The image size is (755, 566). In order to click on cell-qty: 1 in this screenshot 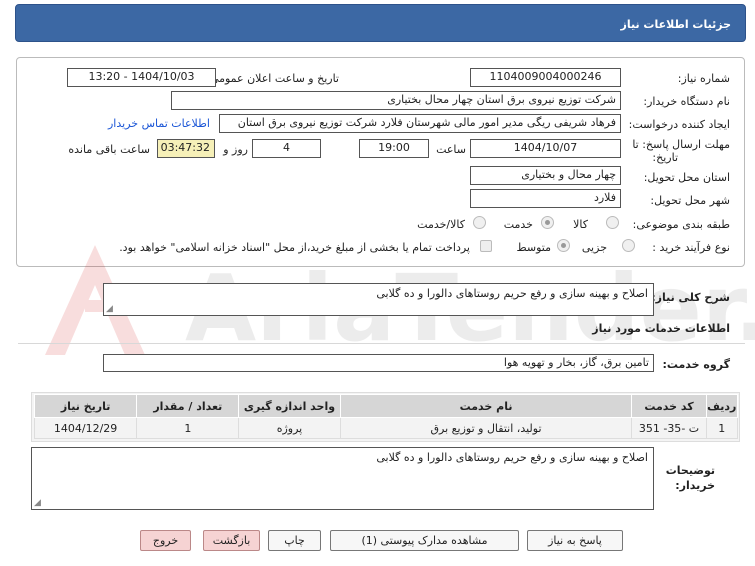, I will do `click(188, 428)`.